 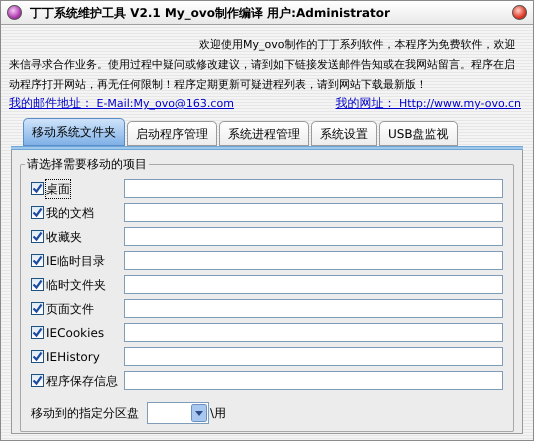 I want to click on checkbox-label: IECookies, so click(x=76, y=333).